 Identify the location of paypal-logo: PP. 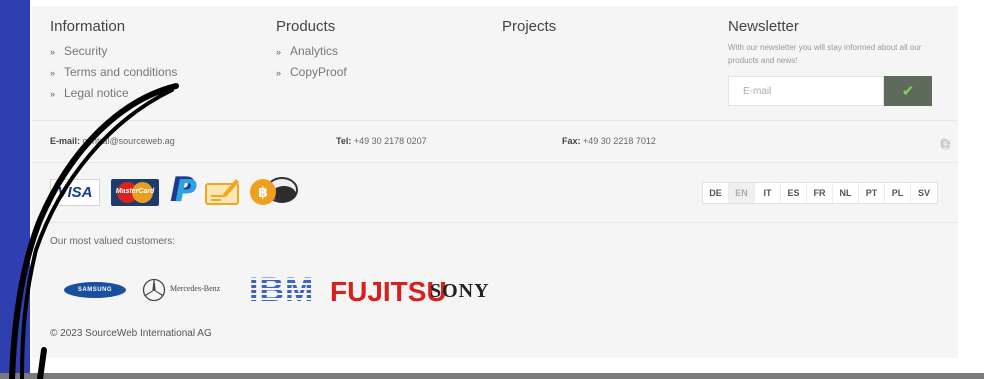
(183, 190).